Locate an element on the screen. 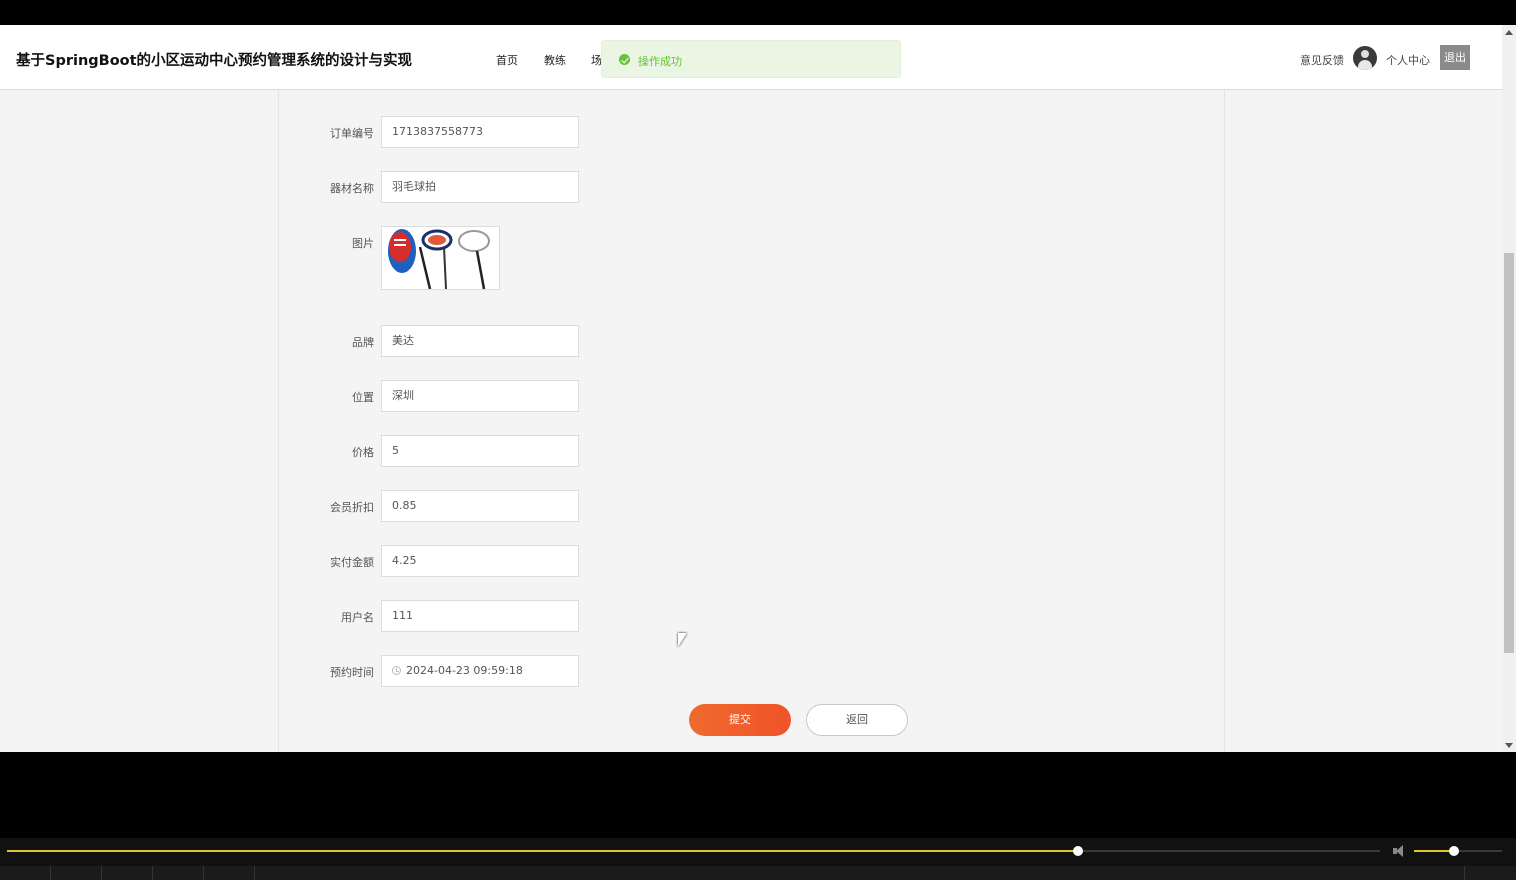 The width and height of the screenshot is (1516, 880). page-scrollbar is located at coordinates (1509, 388).